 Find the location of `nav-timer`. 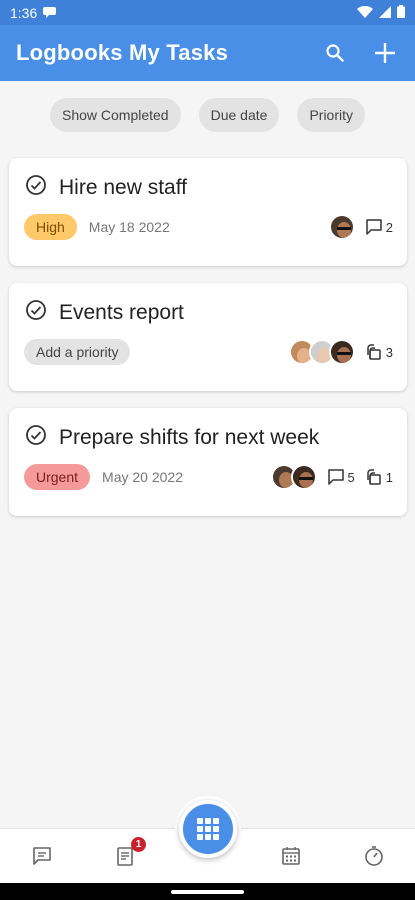

nav-timer is located at coordinates (374, 856).